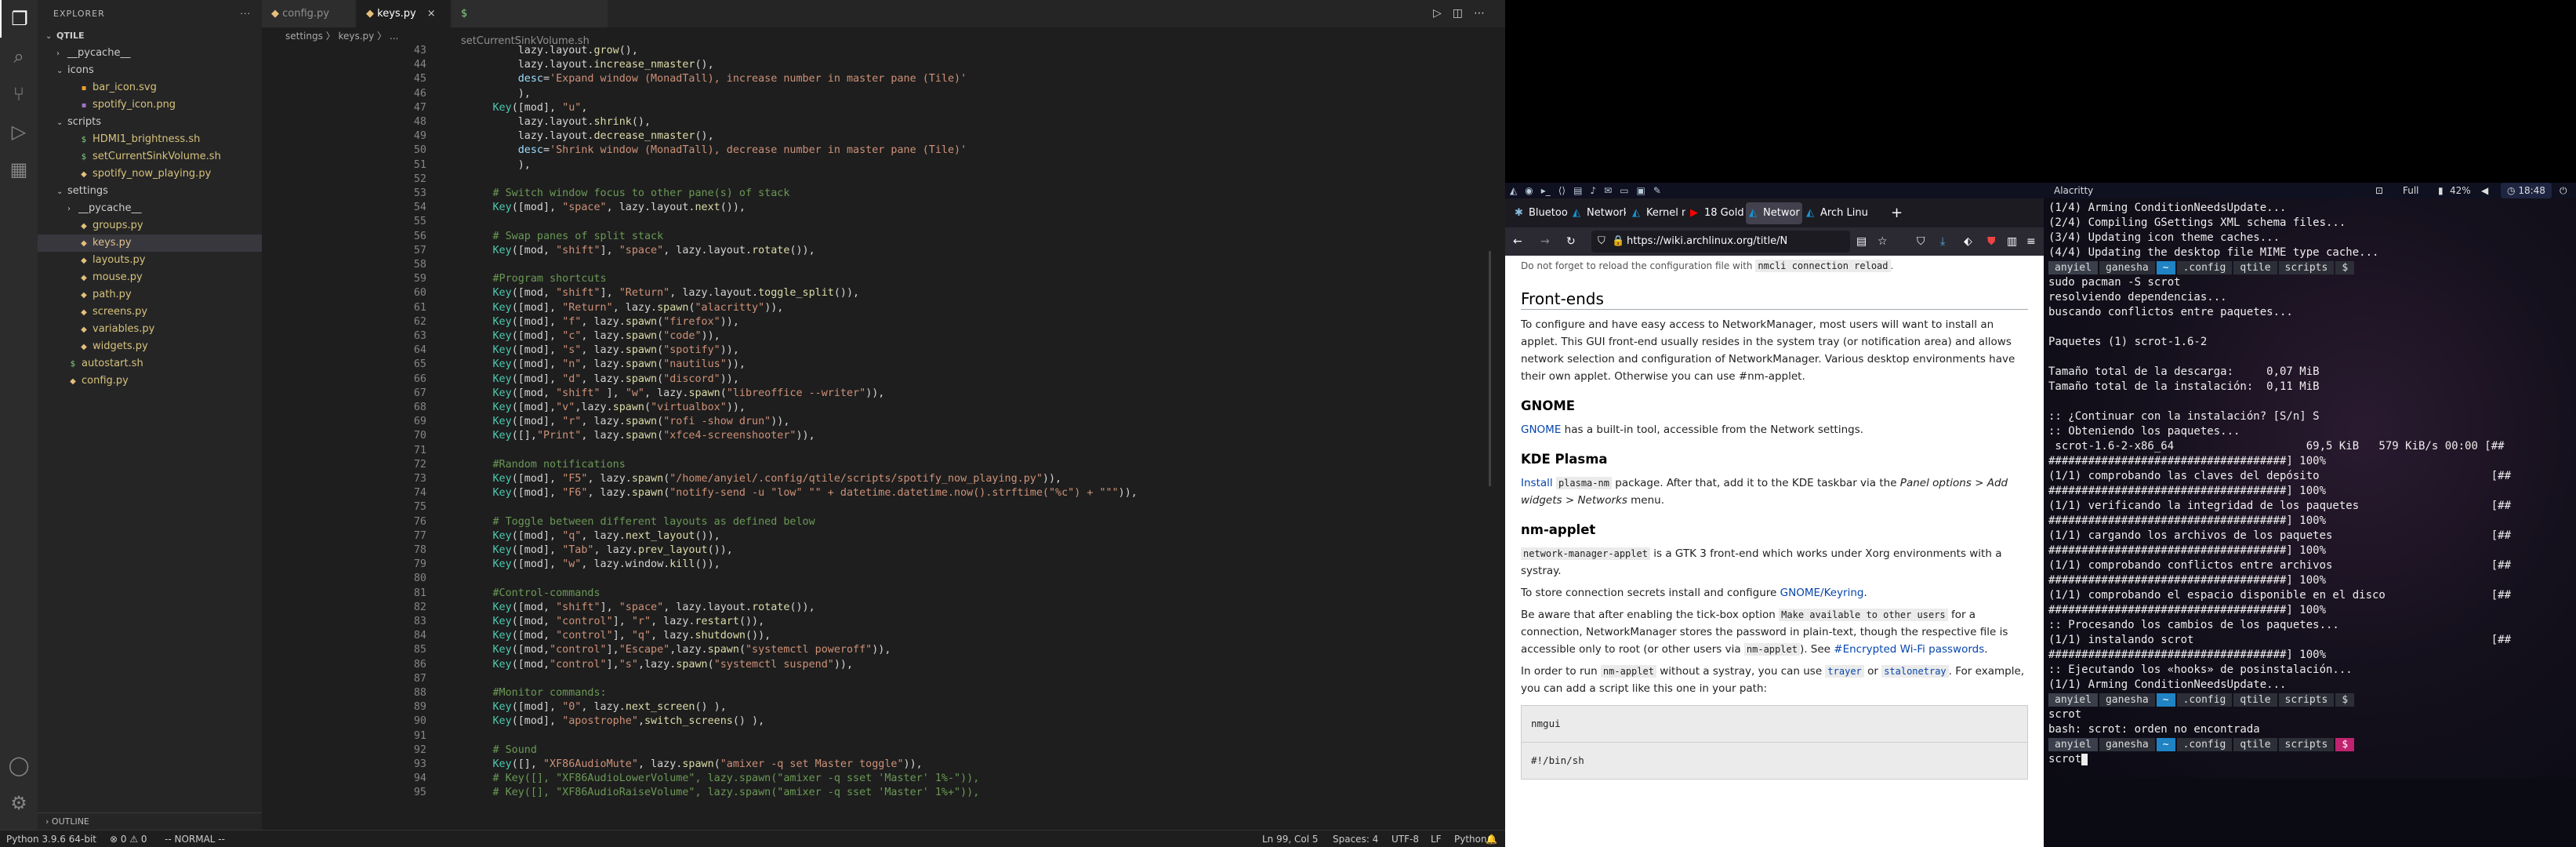 The width and height of the screenshot is (2576, 847). What do you see at coordinates (1862, 241) in the screenshot?
I see `reader-view-icon: ▤` at bounding box center [1862, 241].